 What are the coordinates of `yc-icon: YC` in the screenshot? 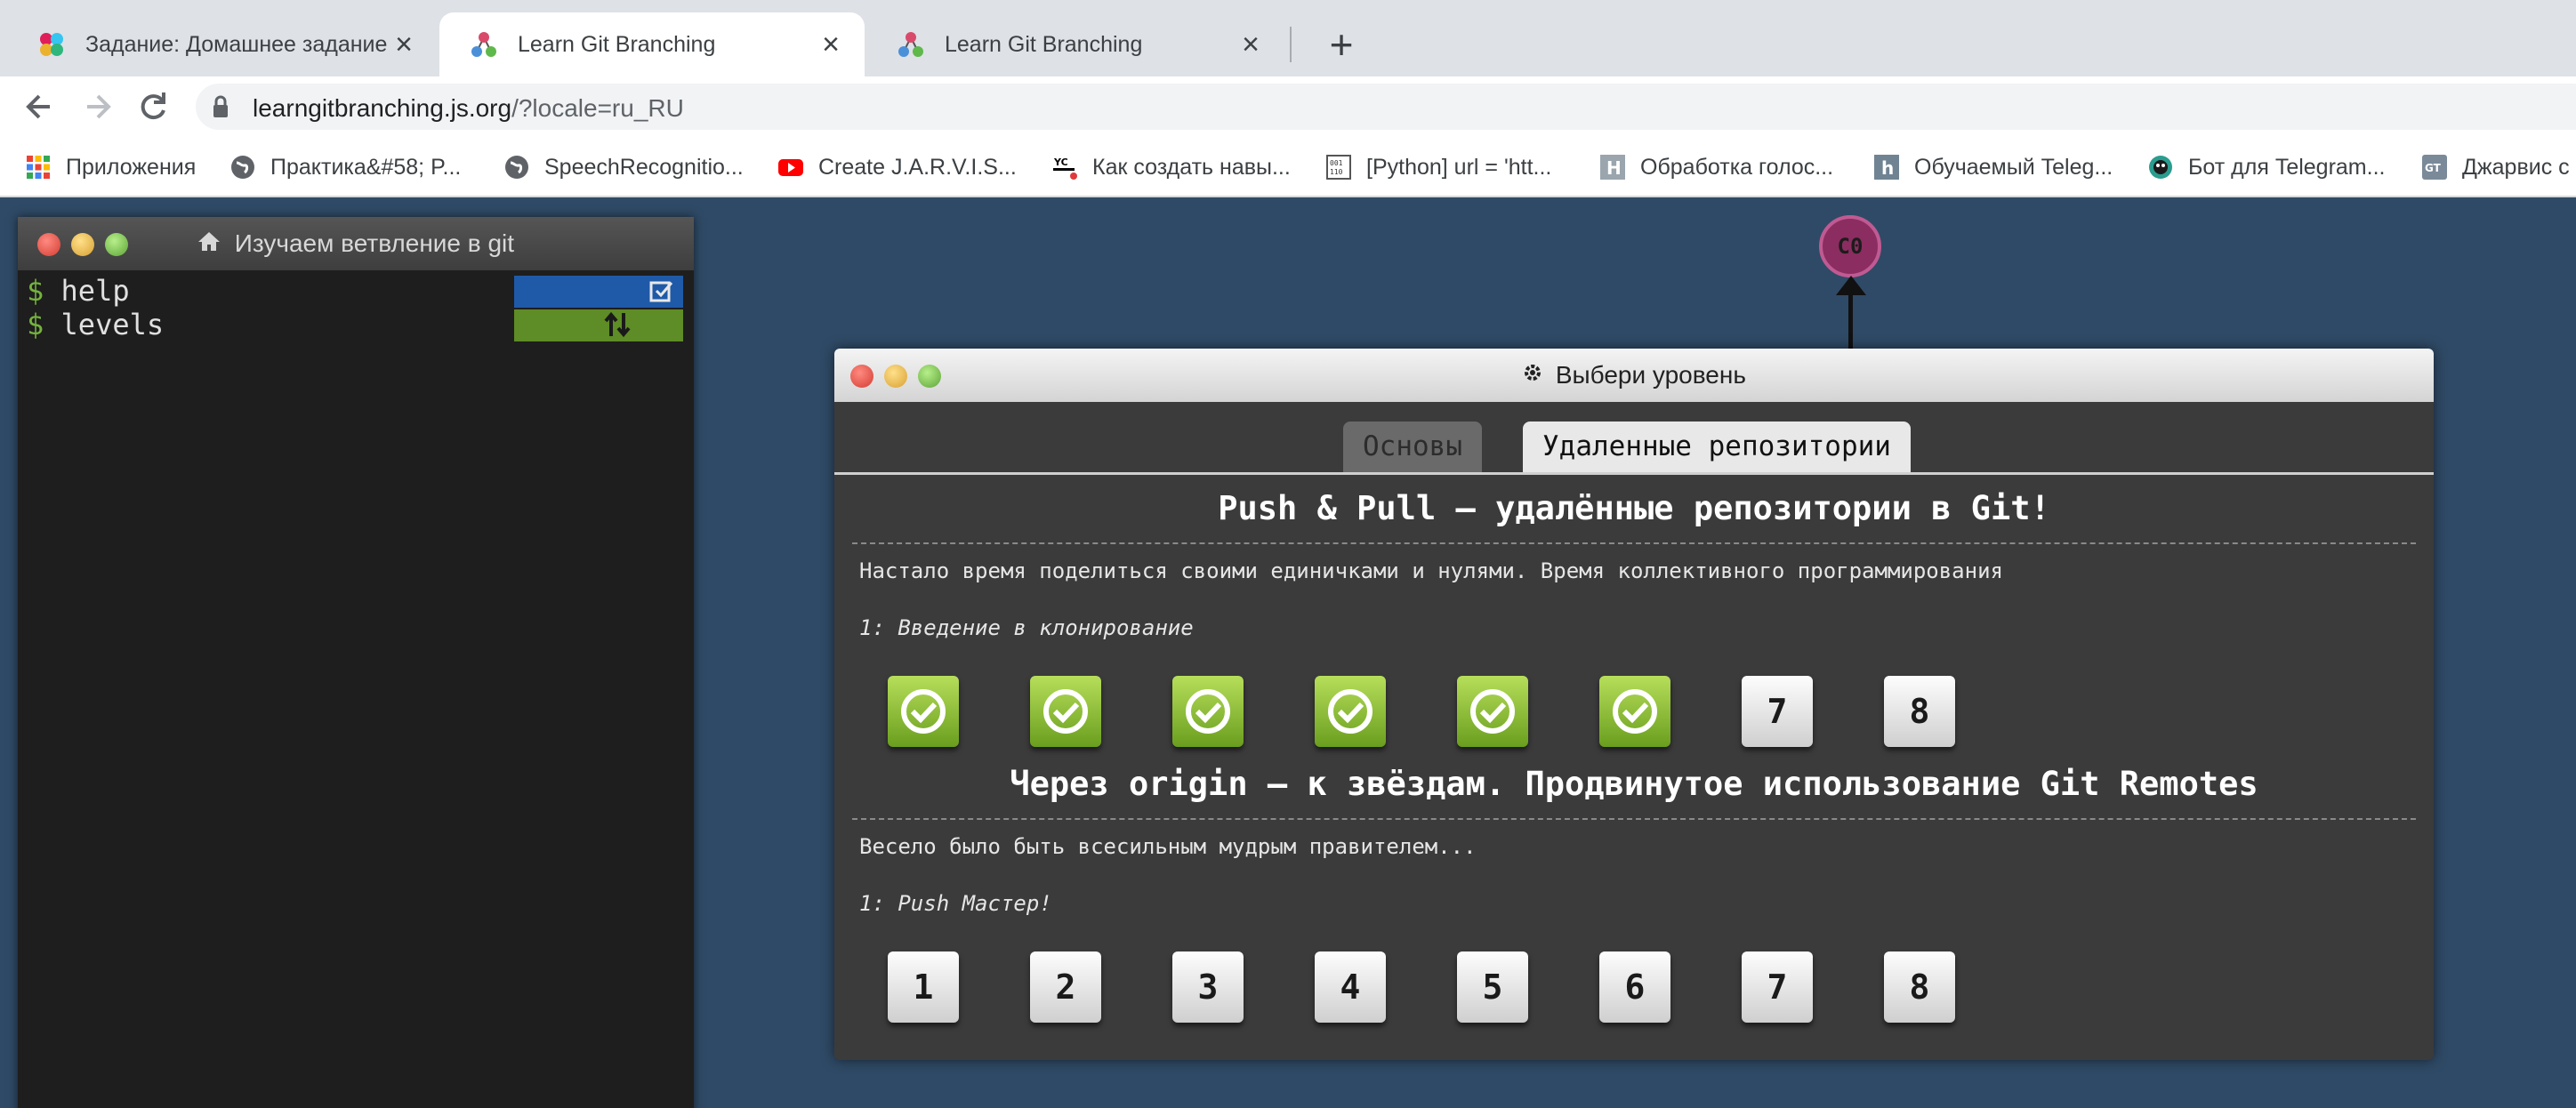 It's located at (1064, 167).